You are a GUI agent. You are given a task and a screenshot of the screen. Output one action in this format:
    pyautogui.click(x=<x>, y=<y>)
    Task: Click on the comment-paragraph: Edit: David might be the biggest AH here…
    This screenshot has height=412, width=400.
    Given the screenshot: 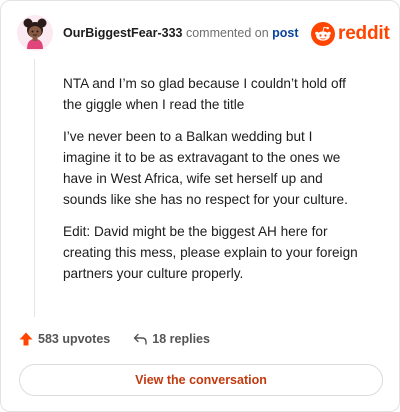 What is the action you would take?
    pyautogui.click(x=210, y=252)
    